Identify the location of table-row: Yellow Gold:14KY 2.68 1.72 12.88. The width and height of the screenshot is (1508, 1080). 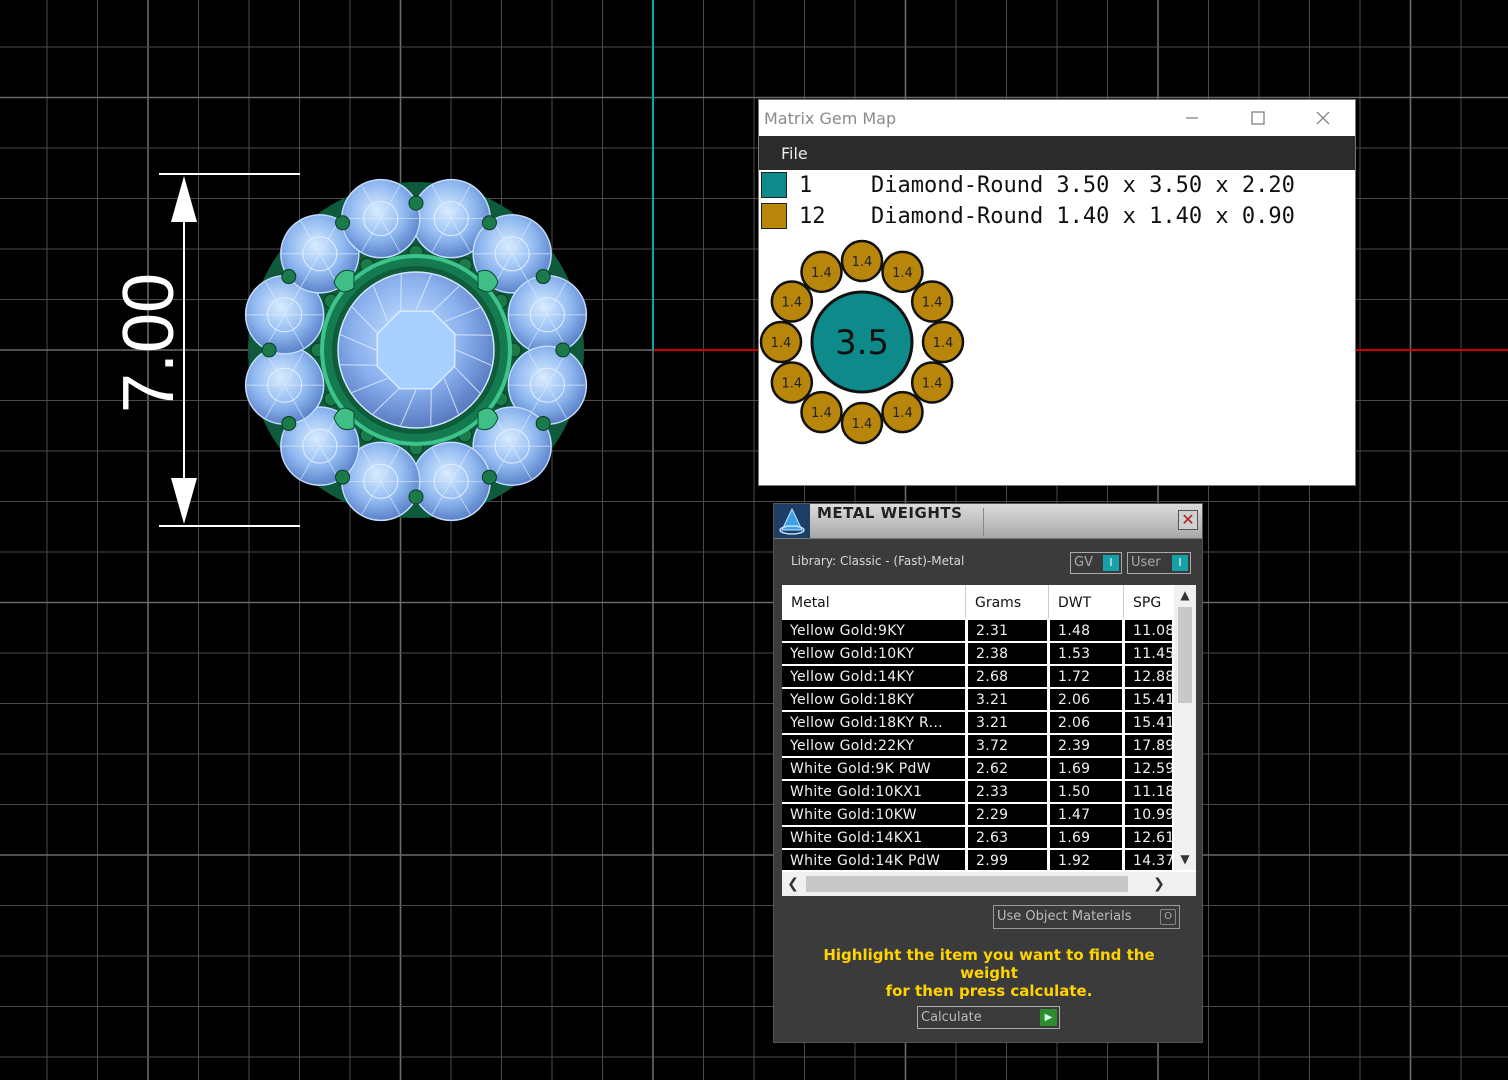
(977, 677).